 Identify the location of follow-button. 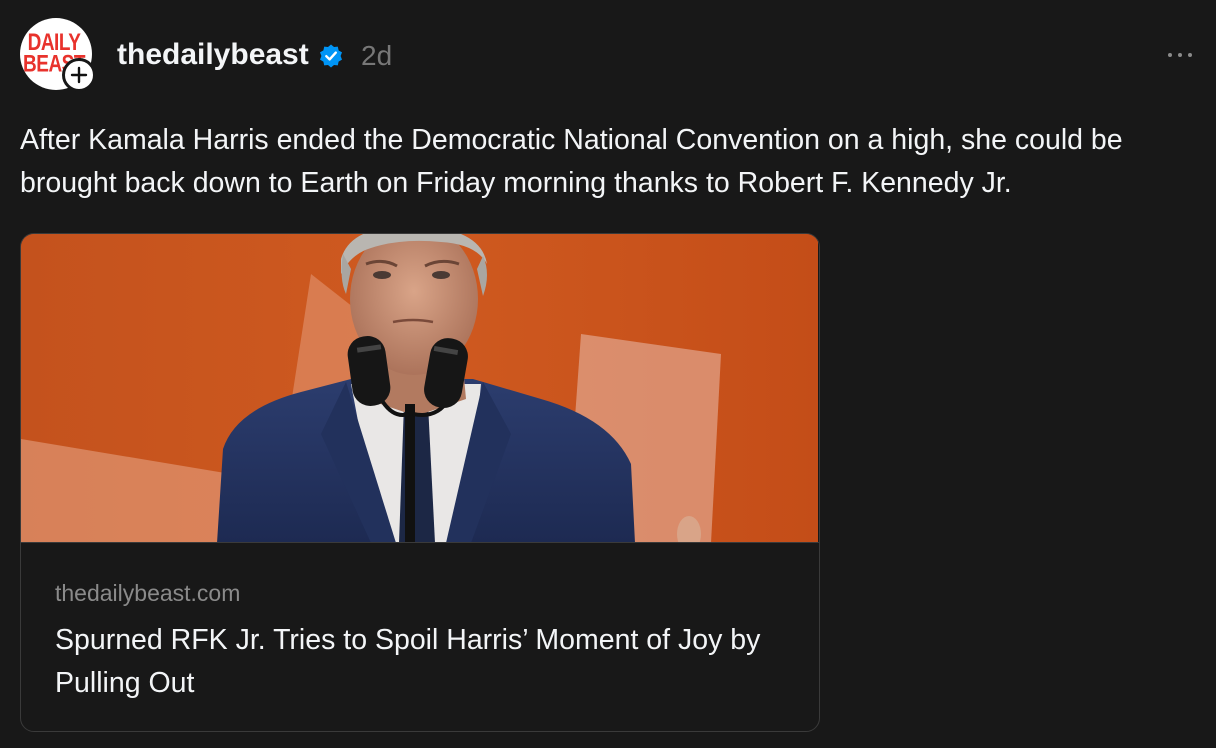
(79, 75).